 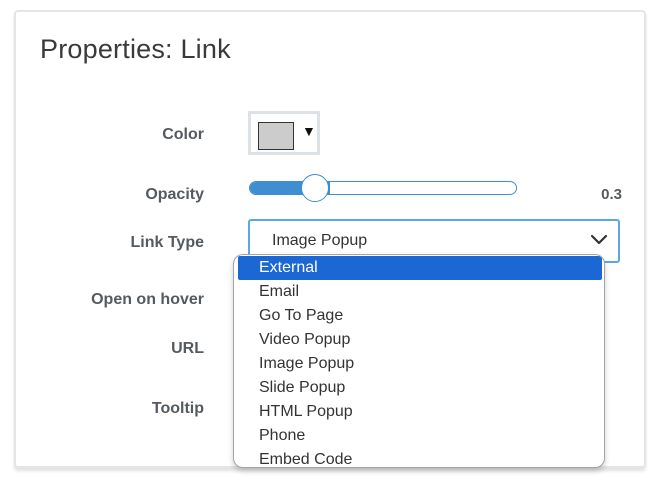 What do you see at coordinates (276, 136) in the screenshot?
I see `color-swatch` at bounding box center [276, 136].